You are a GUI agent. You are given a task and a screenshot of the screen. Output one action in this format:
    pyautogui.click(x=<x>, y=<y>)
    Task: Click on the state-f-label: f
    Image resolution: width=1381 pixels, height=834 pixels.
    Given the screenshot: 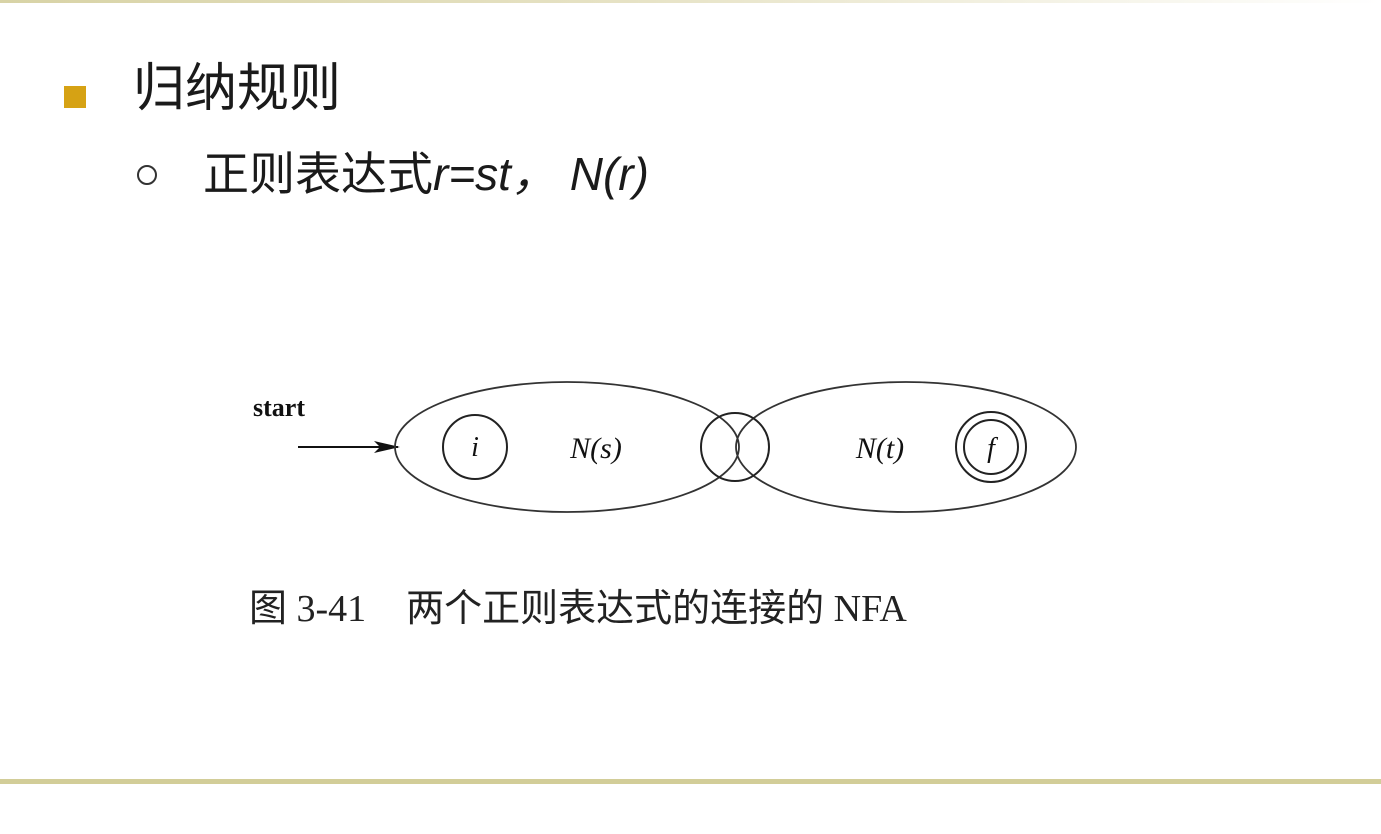 What is the action you would take?
    pyautogui.click(x=992, y=448)
    